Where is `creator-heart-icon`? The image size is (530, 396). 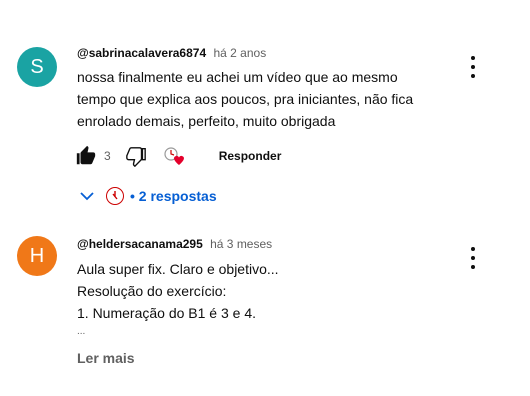 creator-heart-icon is located at coordinates (176, 156).